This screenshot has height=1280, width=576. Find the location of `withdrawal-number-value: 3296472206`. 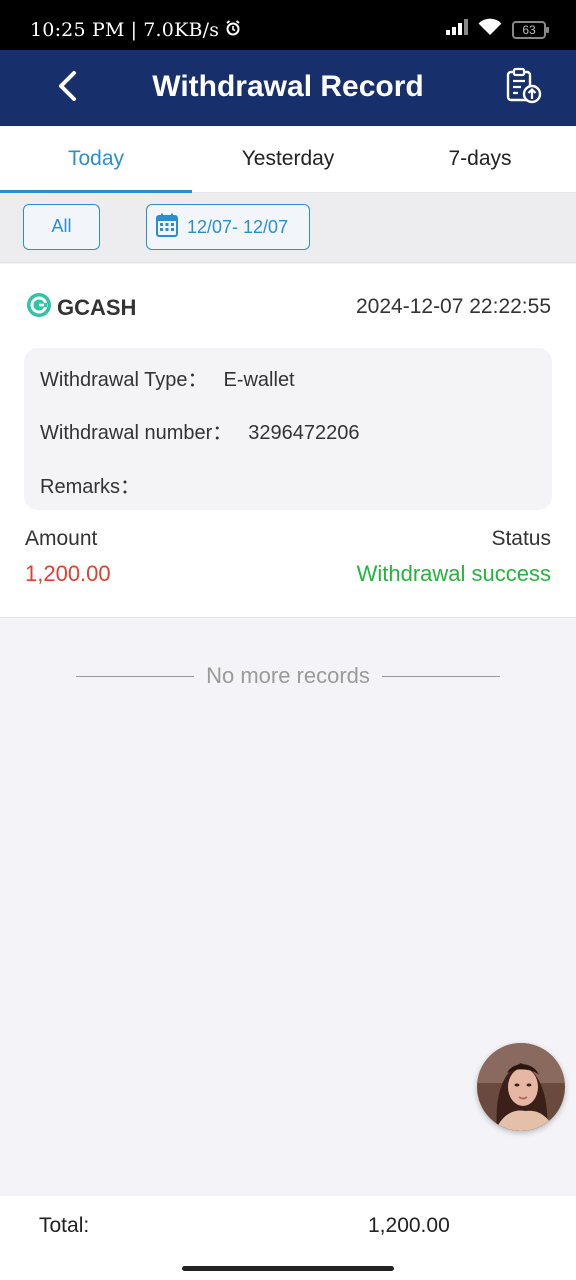

withdrawal-number-value: 3296472206 is located at coordinates (304, 433).